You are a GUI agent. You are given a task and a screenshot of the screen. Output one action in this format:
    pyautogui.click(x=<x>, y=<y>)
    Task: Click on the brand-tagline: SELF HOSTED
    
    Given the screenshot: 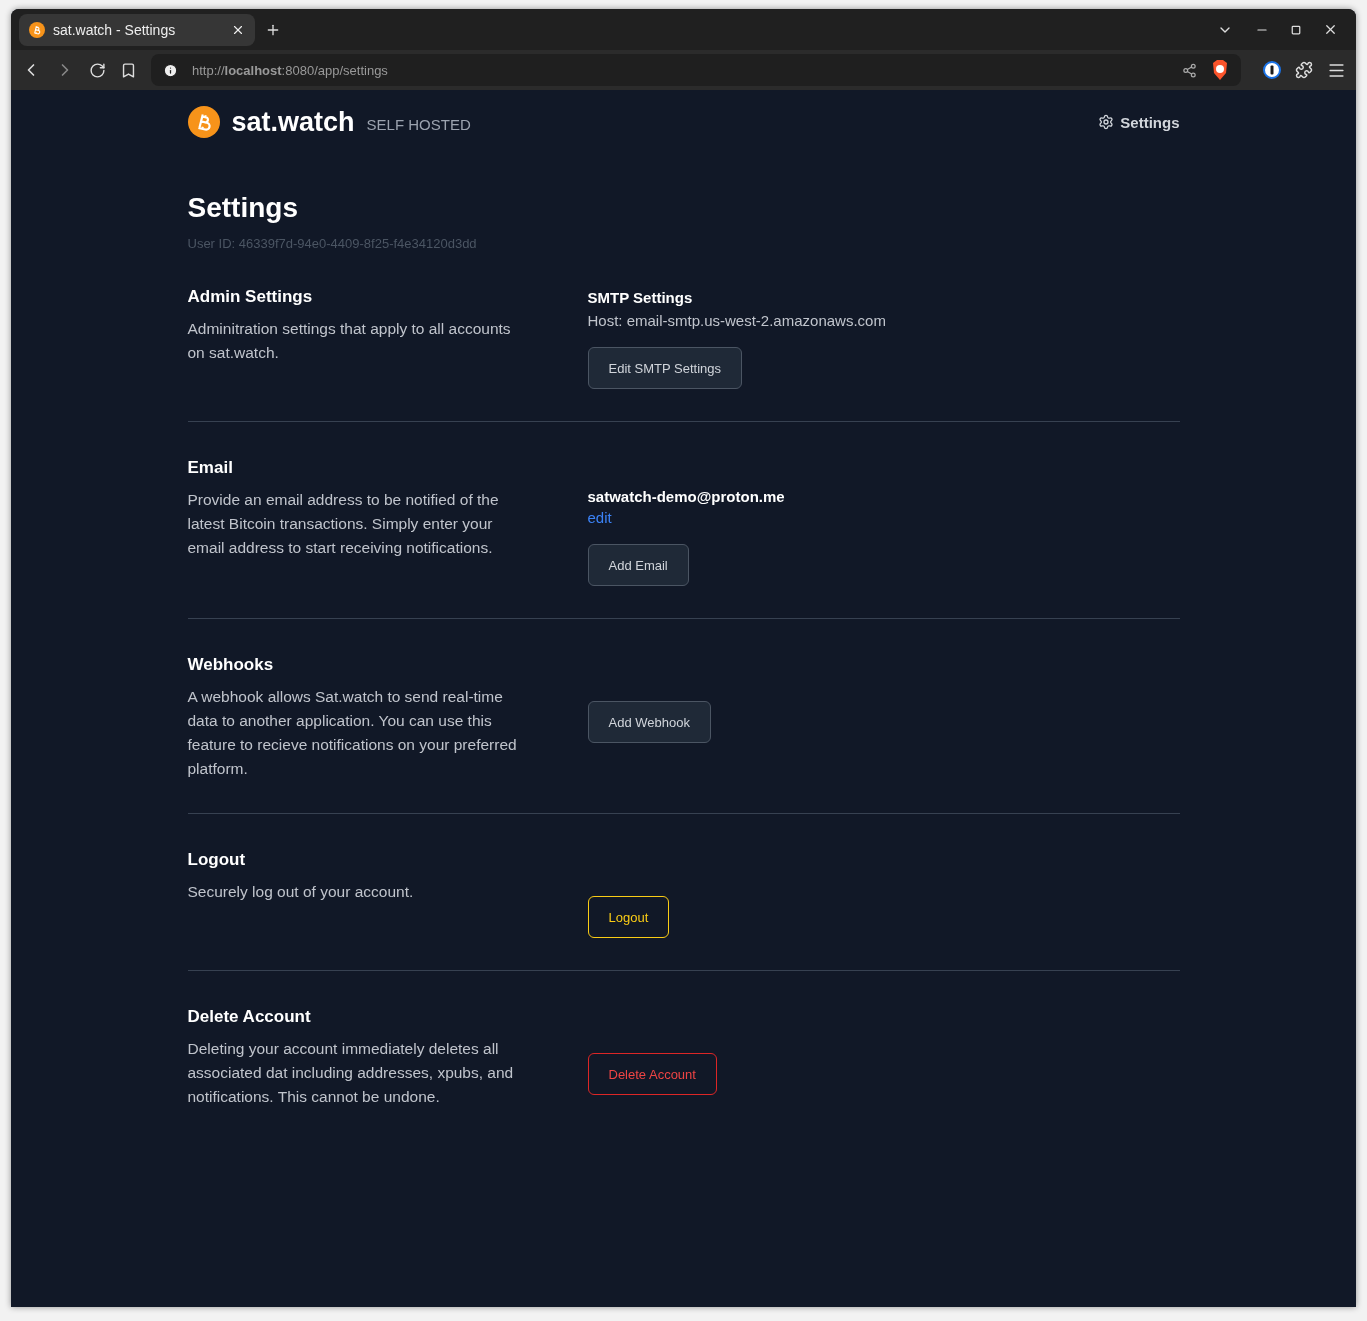 What is the action you would take?
    pyautogui.click(x=418, y=124)
    